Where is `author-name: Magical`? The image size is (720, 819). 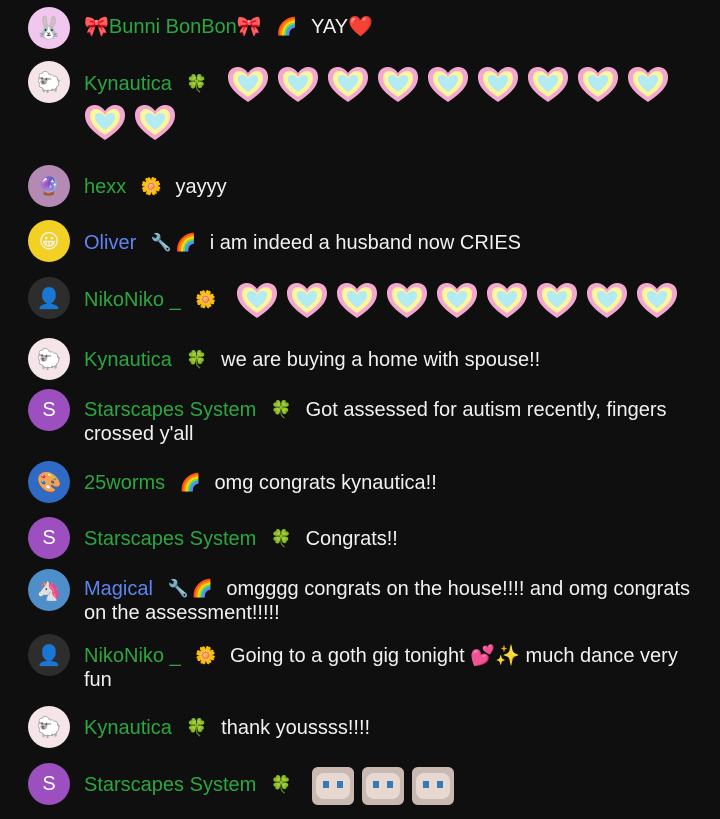
author-name: Magical is located at coordinates (118, 589).